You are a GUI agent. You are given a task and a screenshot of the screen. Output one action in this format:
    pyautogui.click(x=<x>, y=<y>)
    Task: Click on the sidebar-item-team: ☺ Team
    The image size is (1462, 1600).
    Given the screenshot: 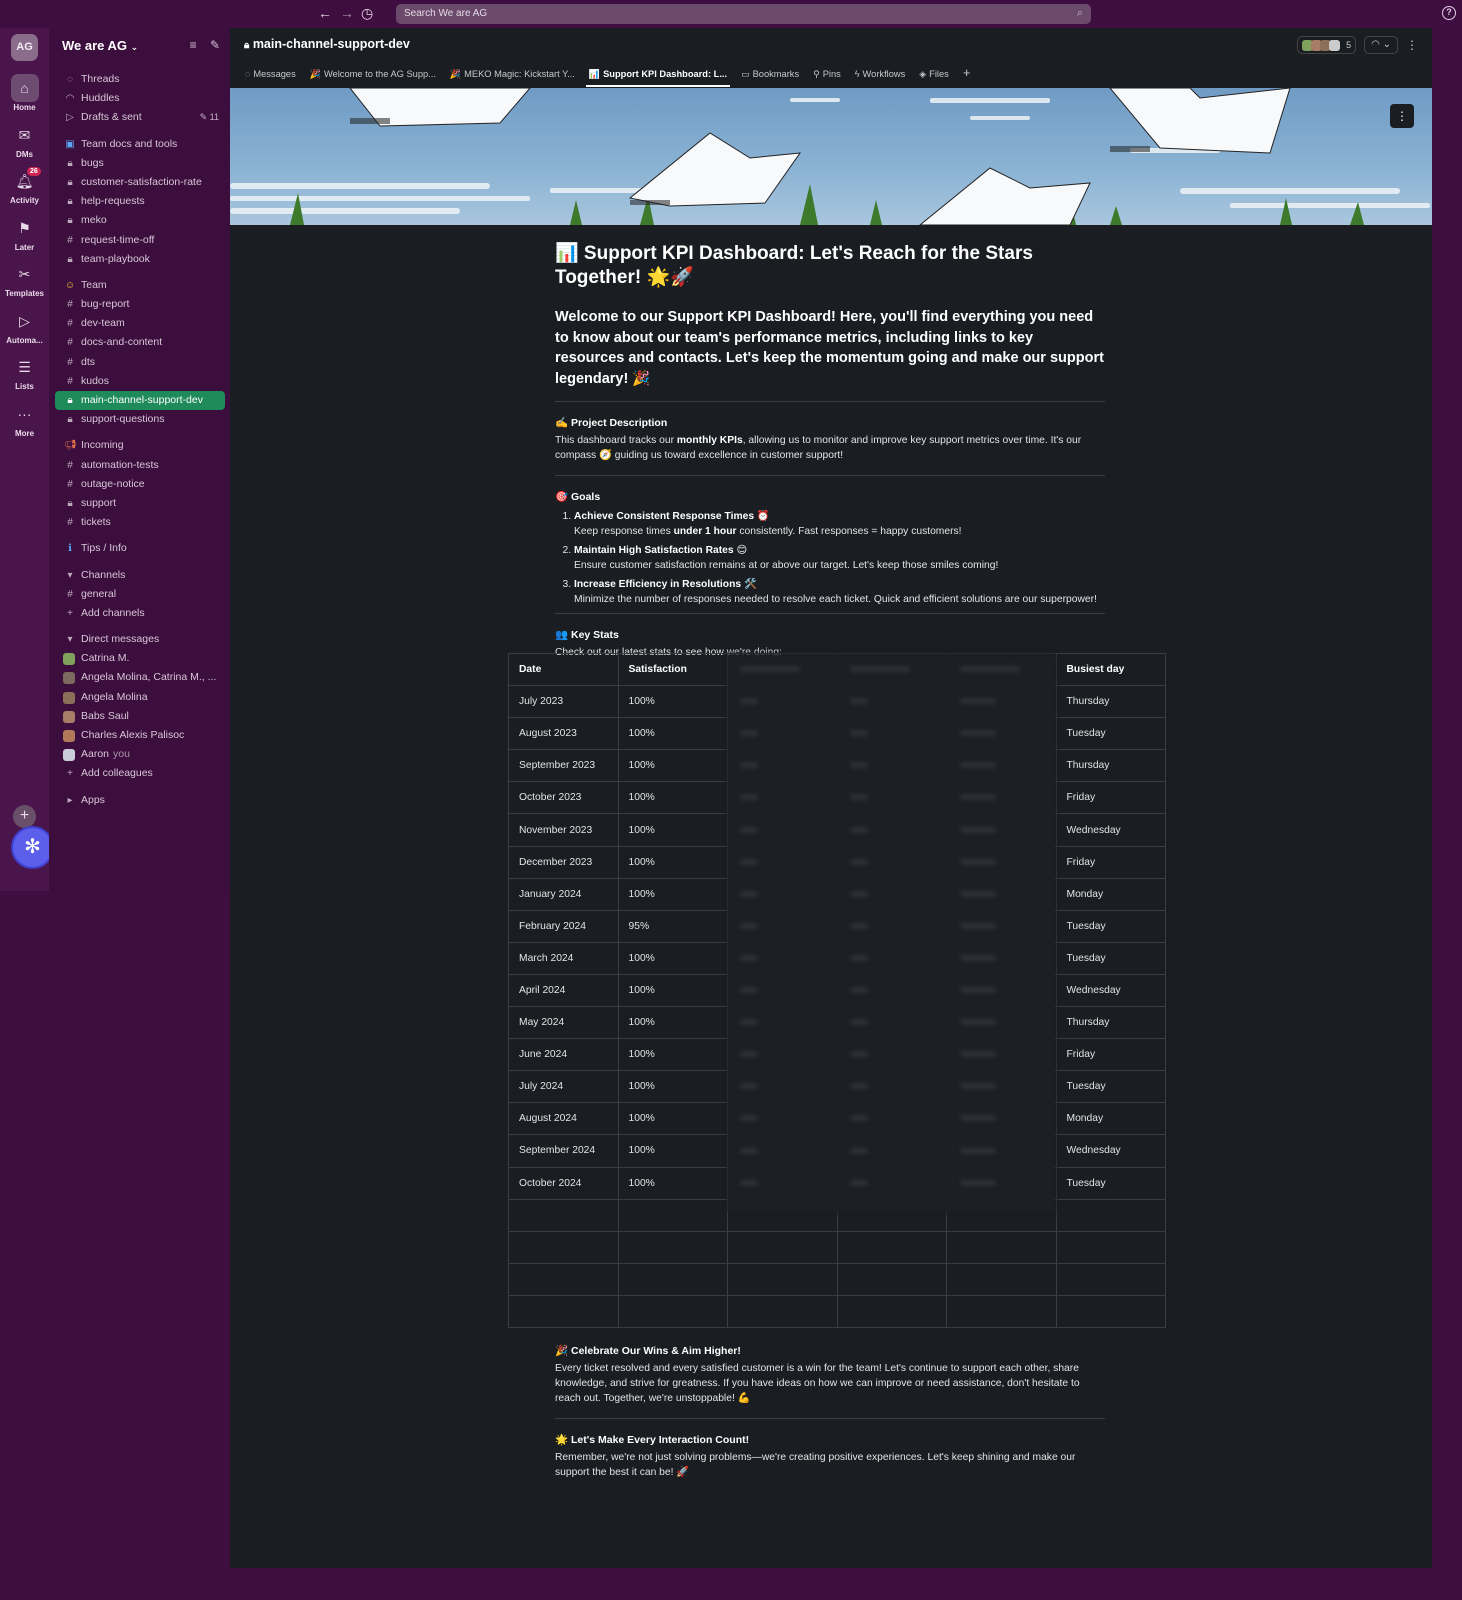 What is the action you would take?
    pyautogui.click(x=140, y=285)
    